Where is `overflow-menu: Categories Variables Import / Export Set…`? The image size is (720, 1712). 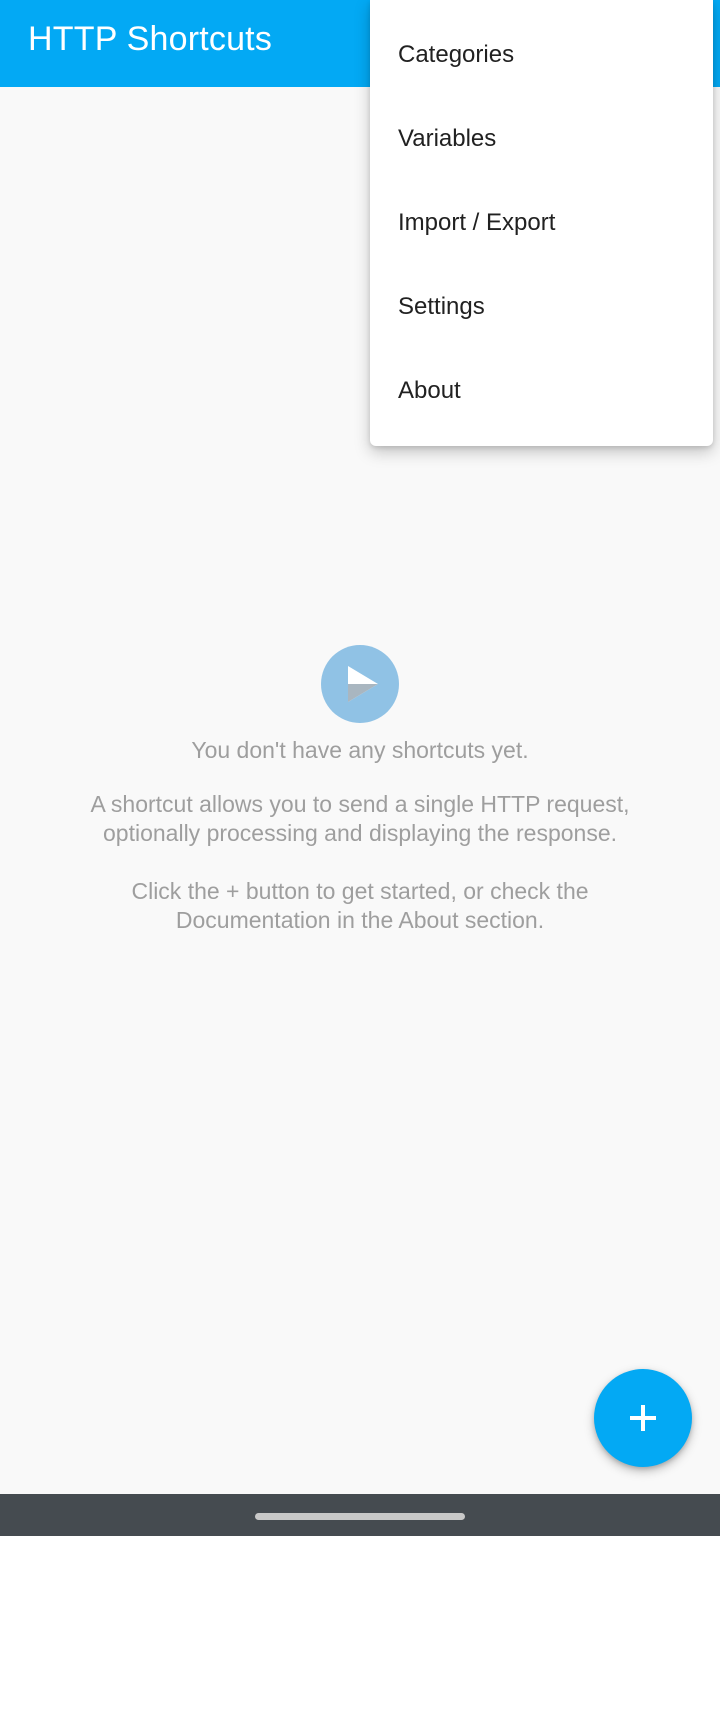 overflow-menu: Categories Variables Import / Export Set… is located at coordinates (541, 223).